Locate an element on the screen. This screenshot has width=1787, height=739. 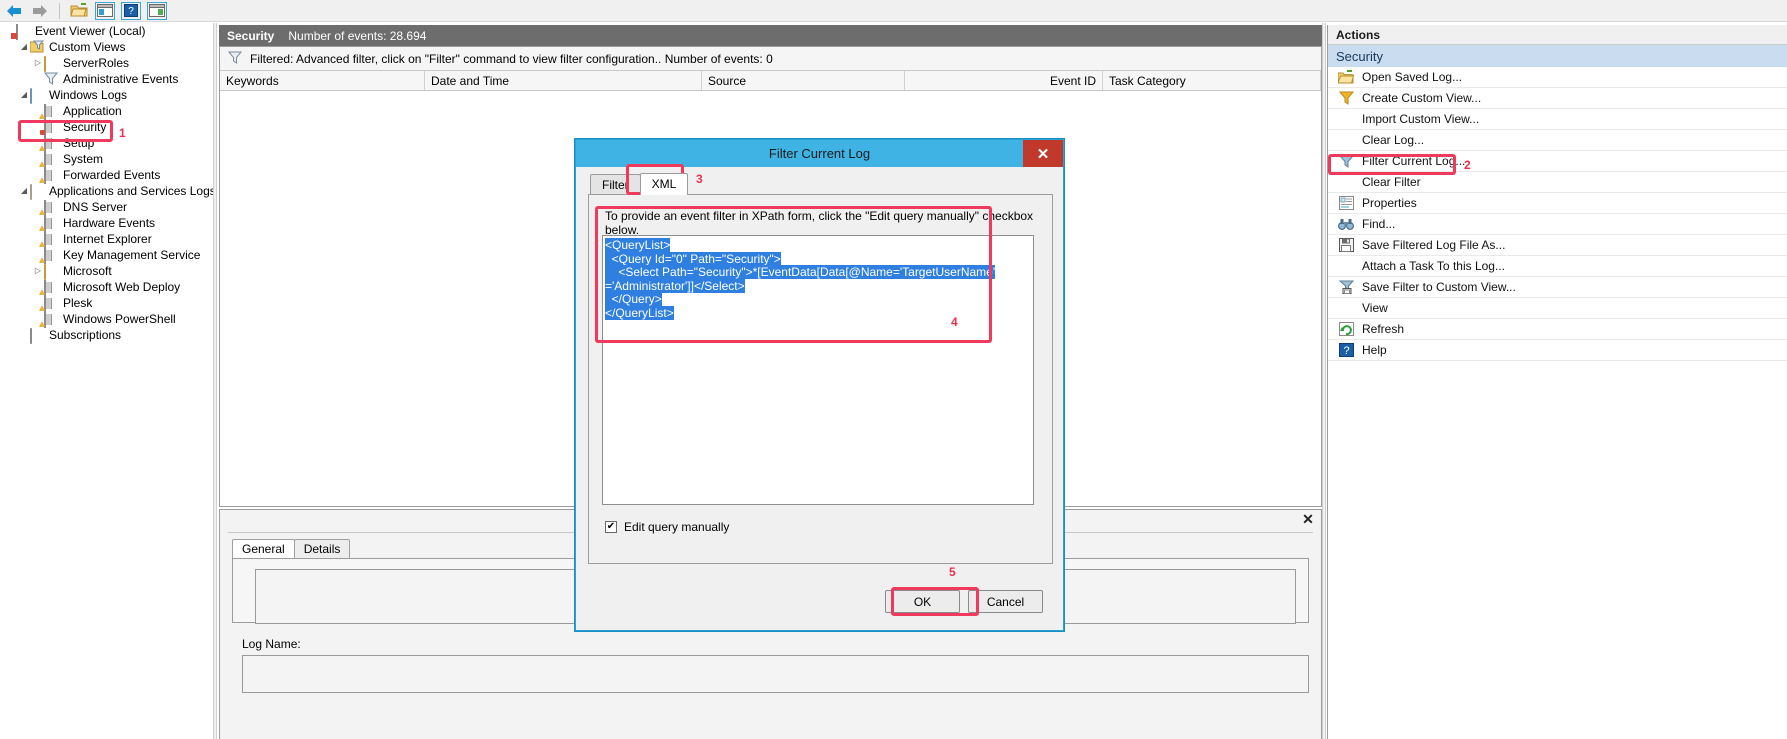
action-item-view: View is located at coordinates (1557, 308).